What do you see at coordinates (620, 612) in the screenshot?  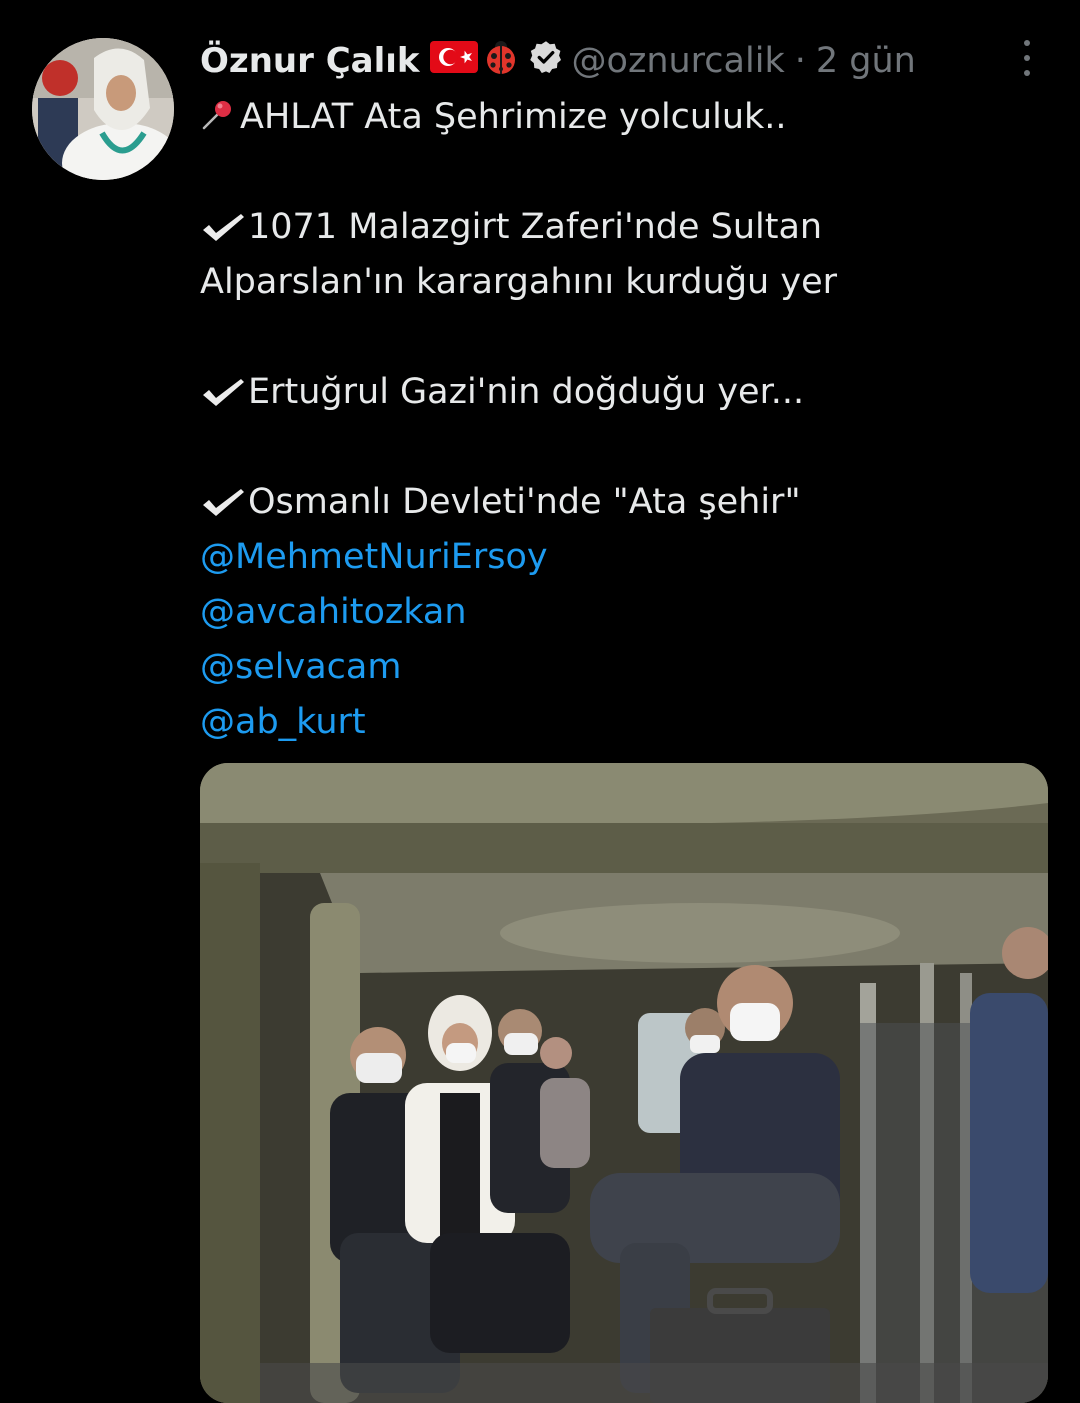 I see `mention-line: @avcahitozkan` at bounding box center [620, 612].